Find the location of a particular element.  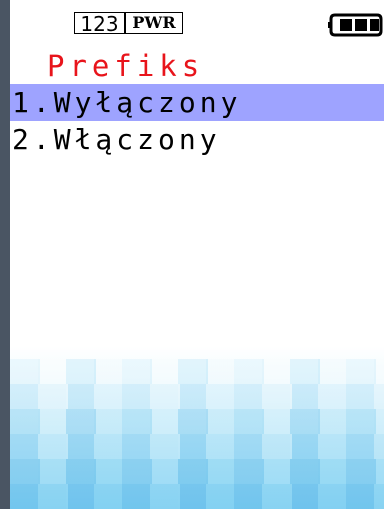

battery-icon is located at coordinates (355, 25).